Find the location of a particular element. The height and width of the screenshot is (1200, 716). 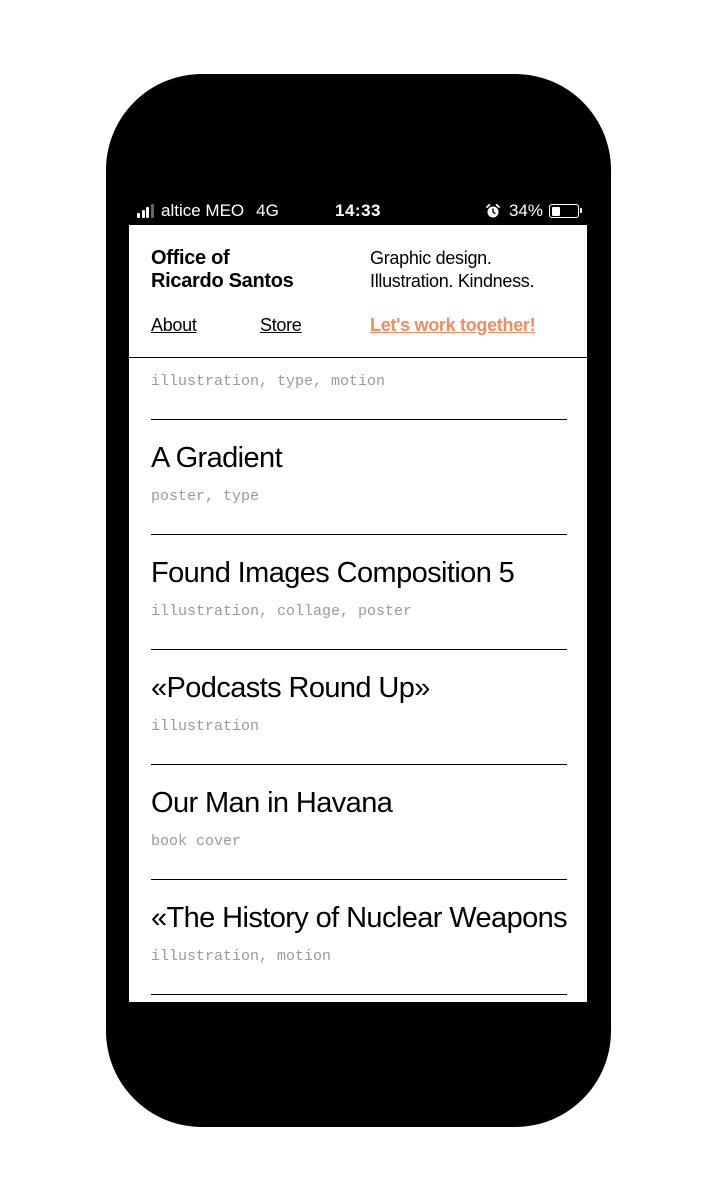

project-item: illustration, type, motion is located at coordinates (359, 389).